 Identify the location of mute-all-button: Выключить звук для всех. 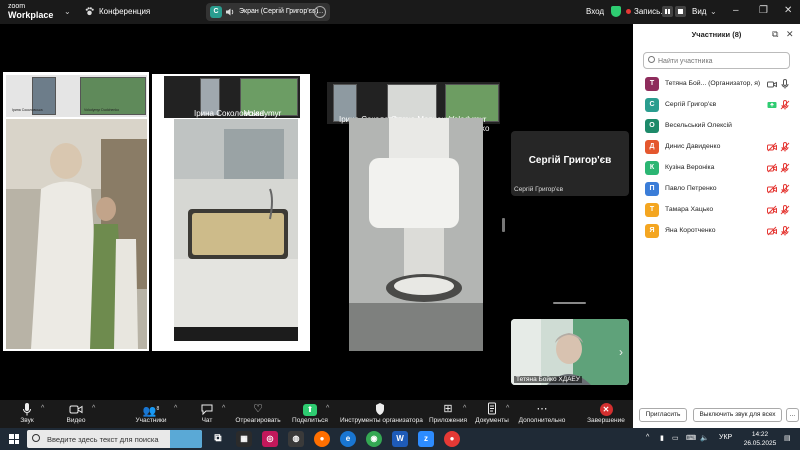
(737, 415).